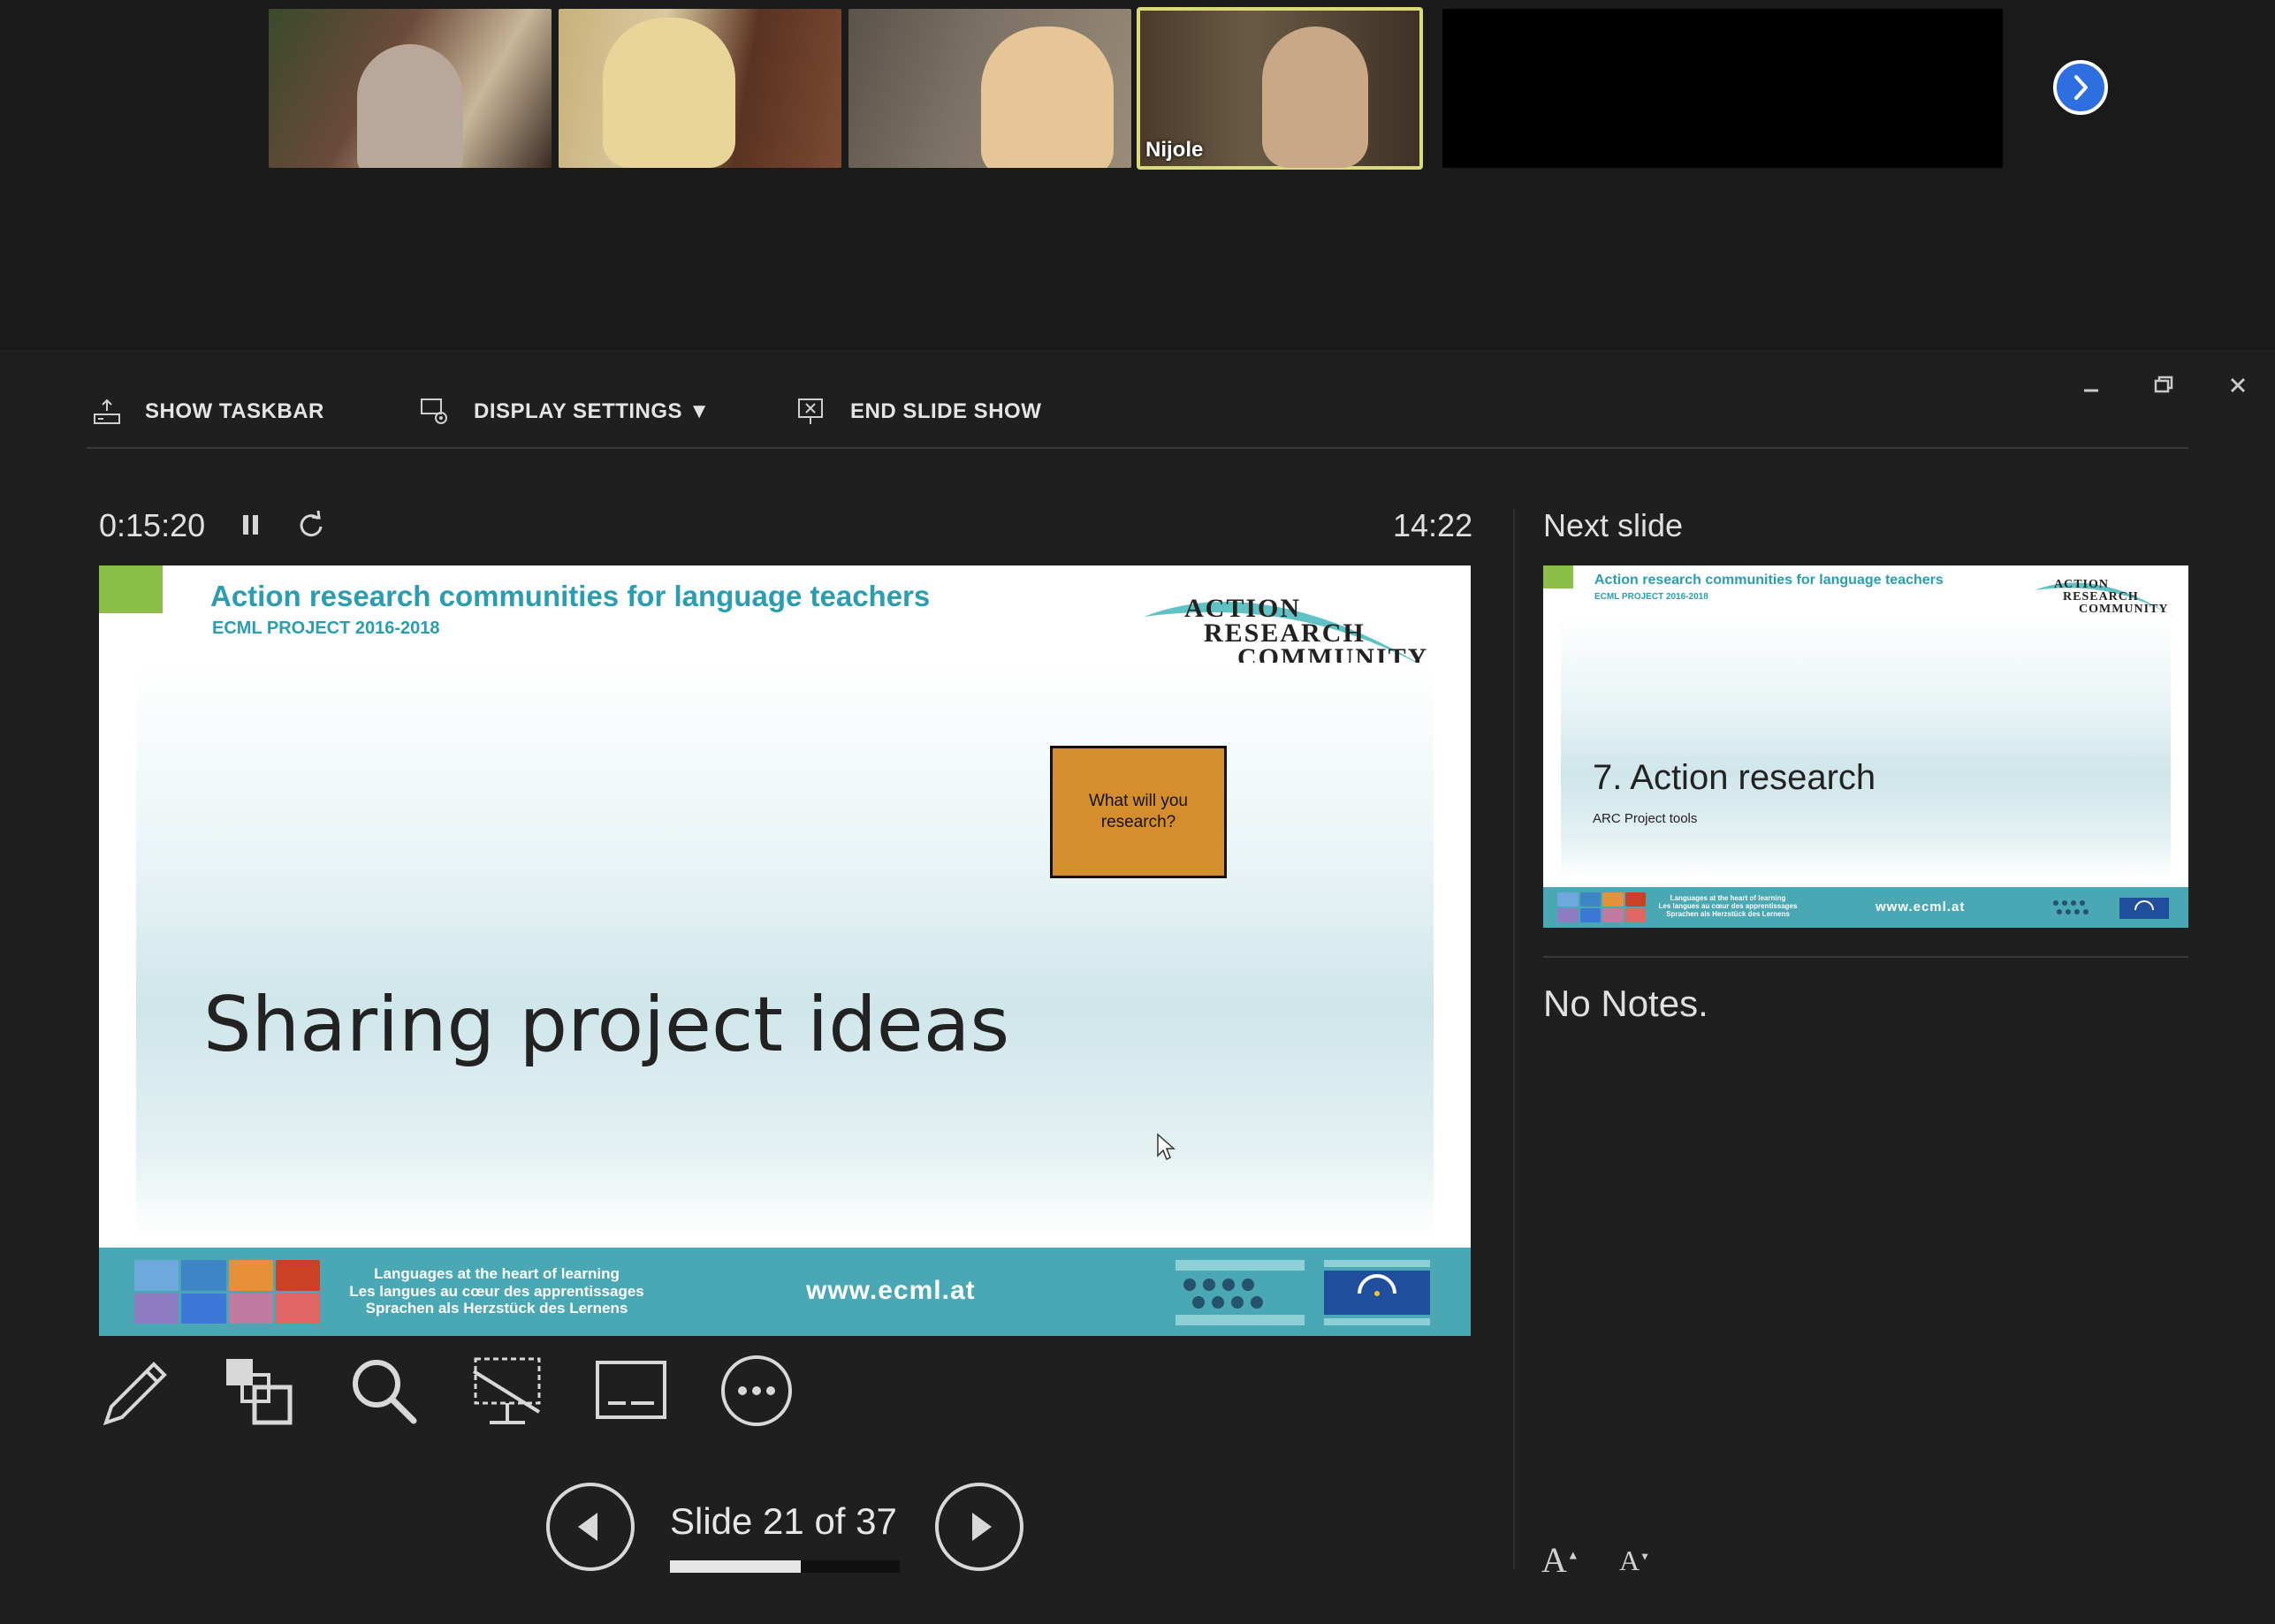 This screenshot has height=1624, width=2275. Describe the element at coordinates (1558, 576) in the screenshot. I see `next-slide-accent-block` at that location.